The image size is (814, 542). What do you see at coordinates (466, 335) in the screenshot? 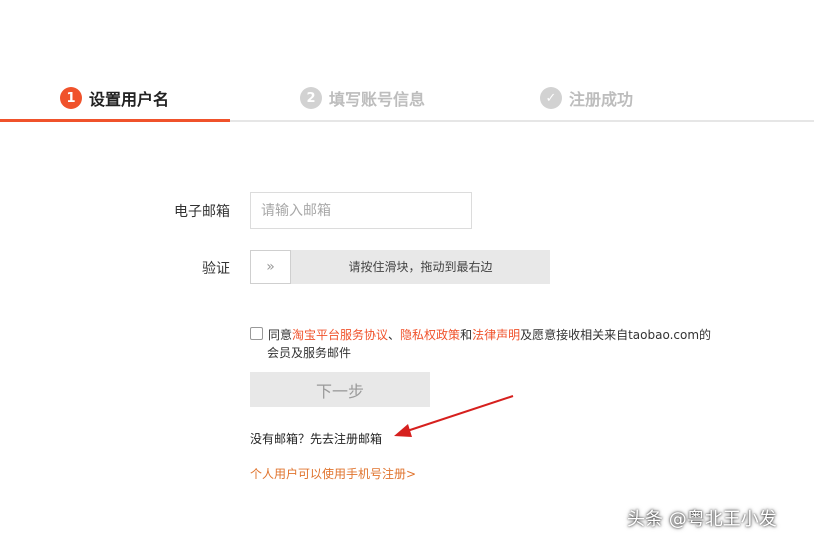
I see `agree-sep-2: 和` at bounding box center [466, 335].